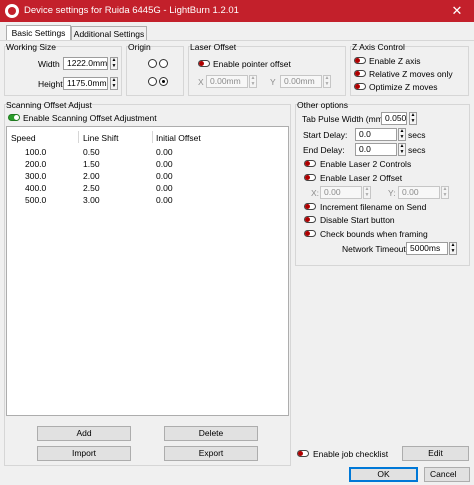 This screenshot has width=474, height=485. What do you see at coordinates (147, 188) in the screenshot?
I see `table-row: 400.0 2.50 0.00` at bounding box center [147, 188].